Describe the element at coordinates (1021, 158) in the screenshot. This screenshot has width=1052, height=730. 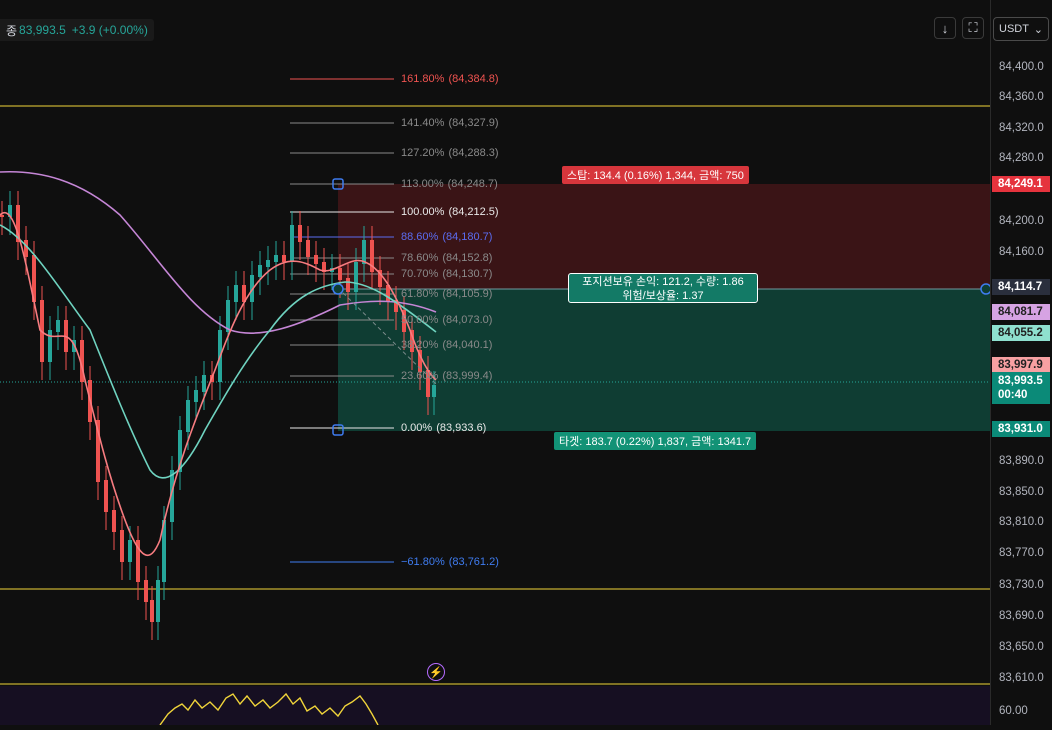
I see `price-tick: 84,280.0` at that location.